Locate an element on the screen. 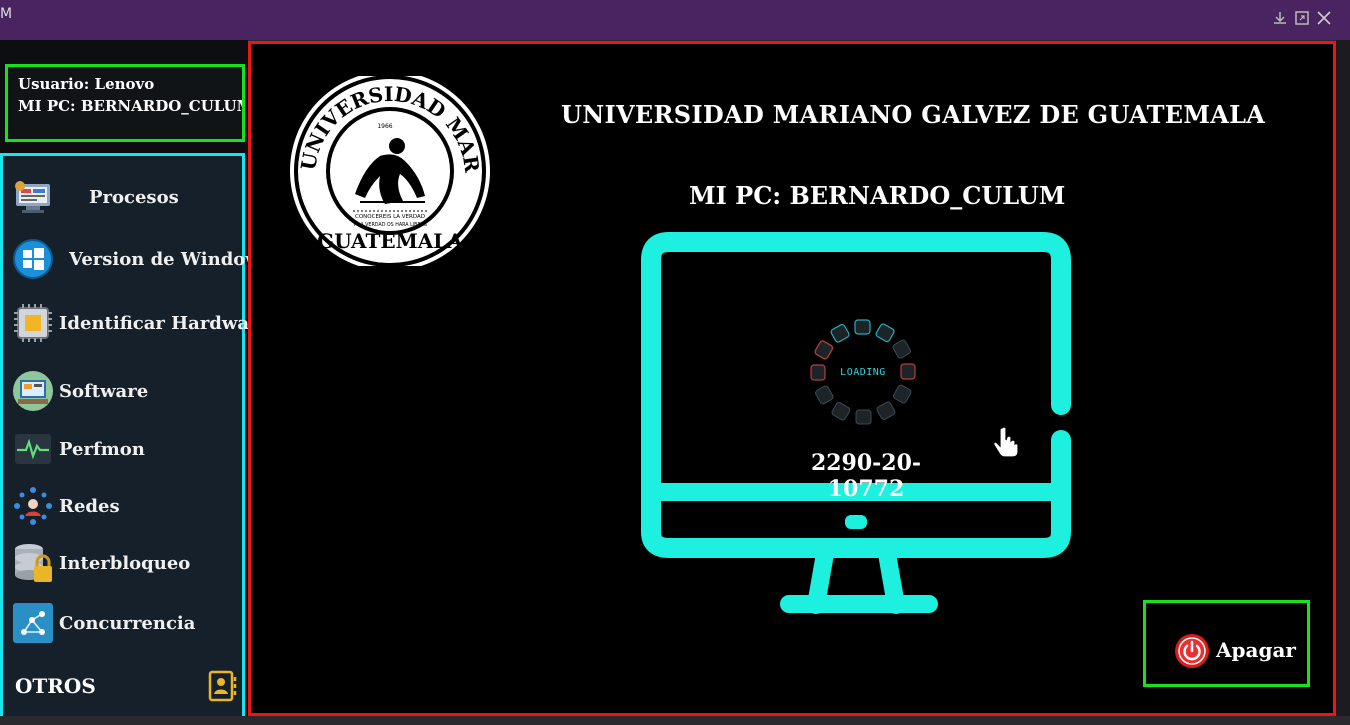 This screenshot has height=725, width=1350. user-info-panel: Usuario: Lenovo MI PC: BERNARDO_CULUM is located at coordinates (125, 103).